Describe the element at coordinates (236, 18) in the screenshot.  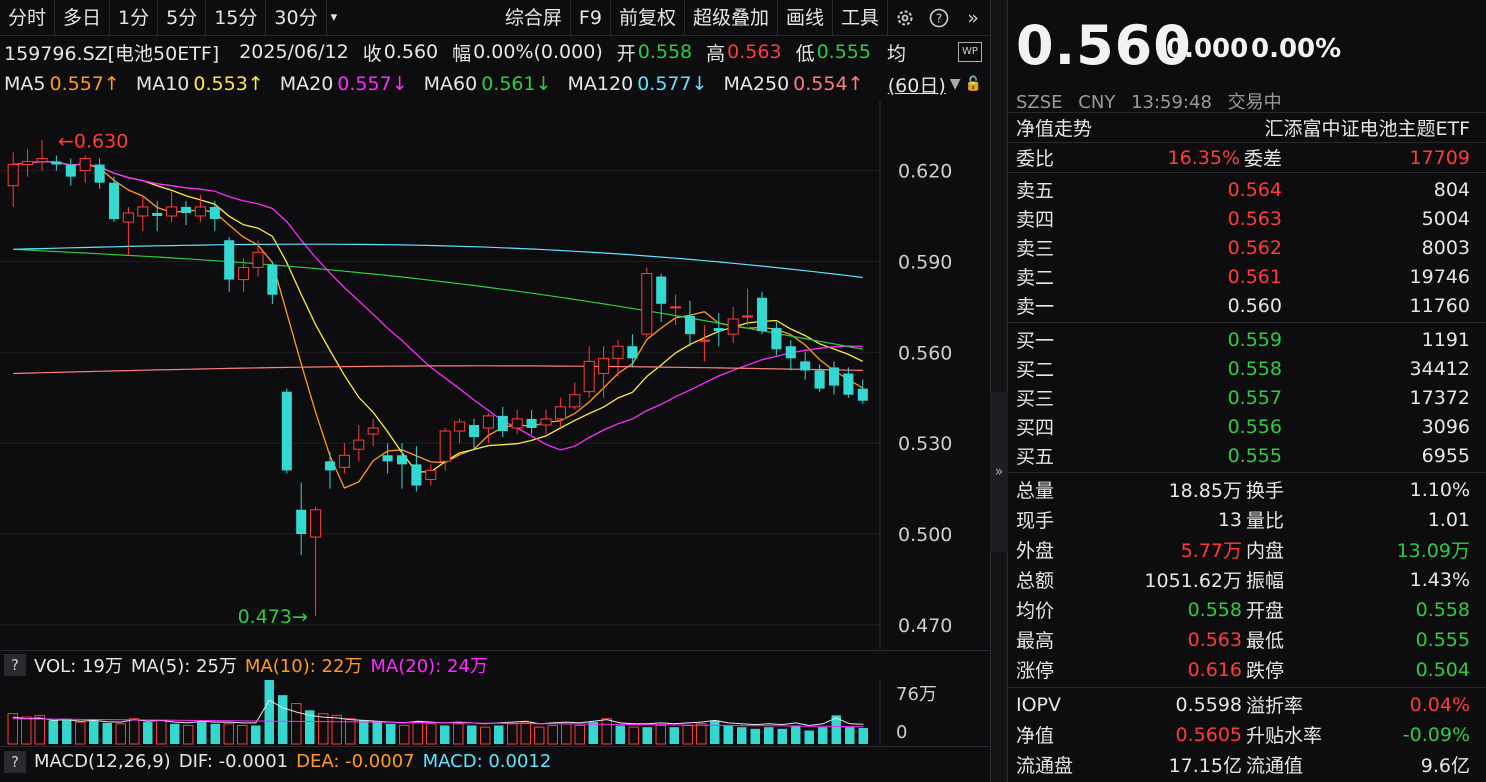
I see `tab-15min: 15分` at that location.